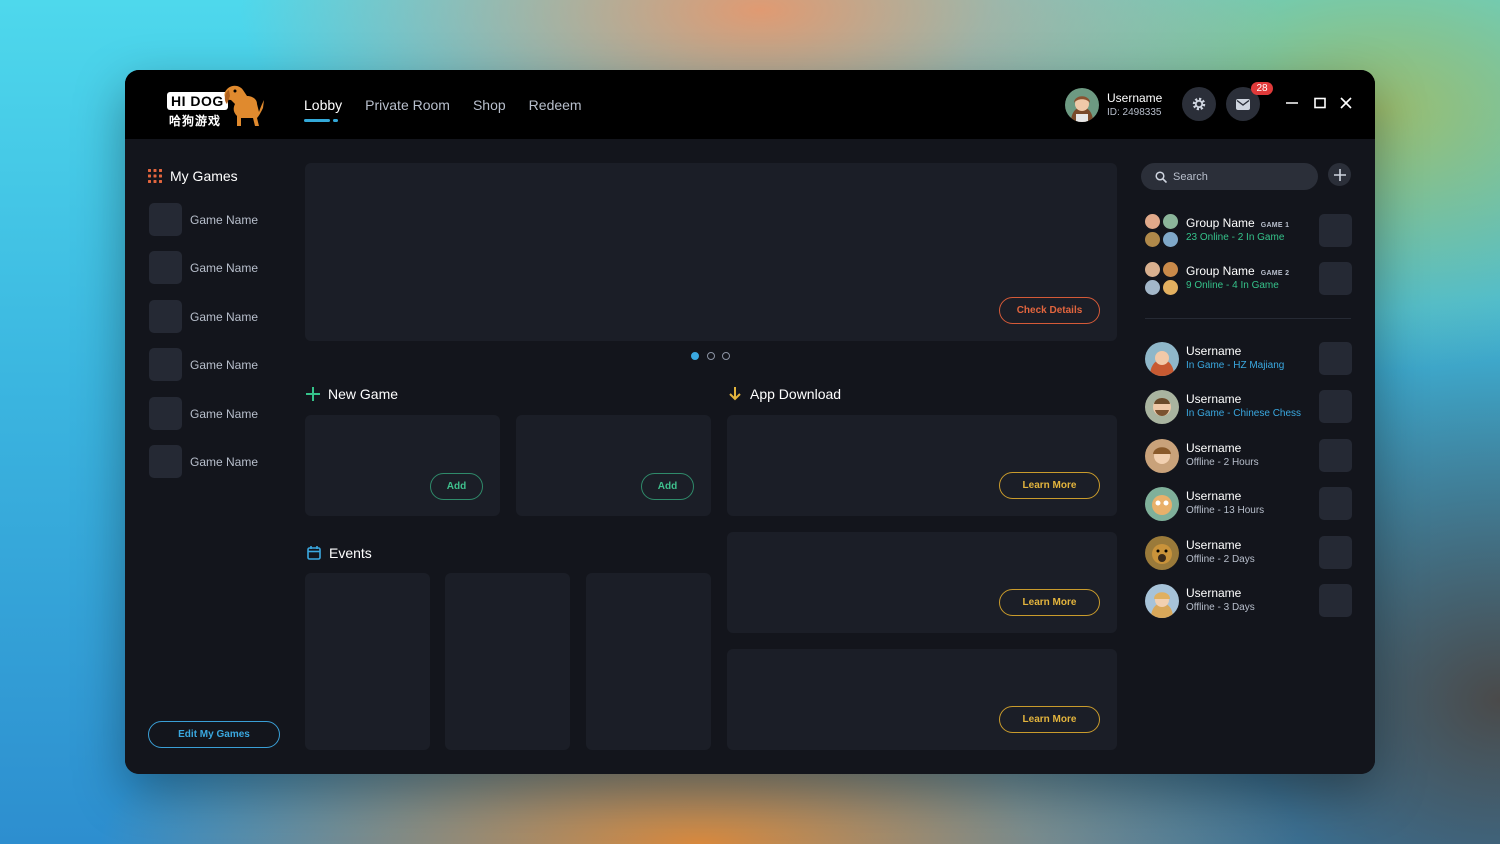 The width and height of the screenshot is (1500, 844). What do you see at coordinates (1292, 103) in the screenshot?
I see `minimize-button` at bounding box center [1292, 103].